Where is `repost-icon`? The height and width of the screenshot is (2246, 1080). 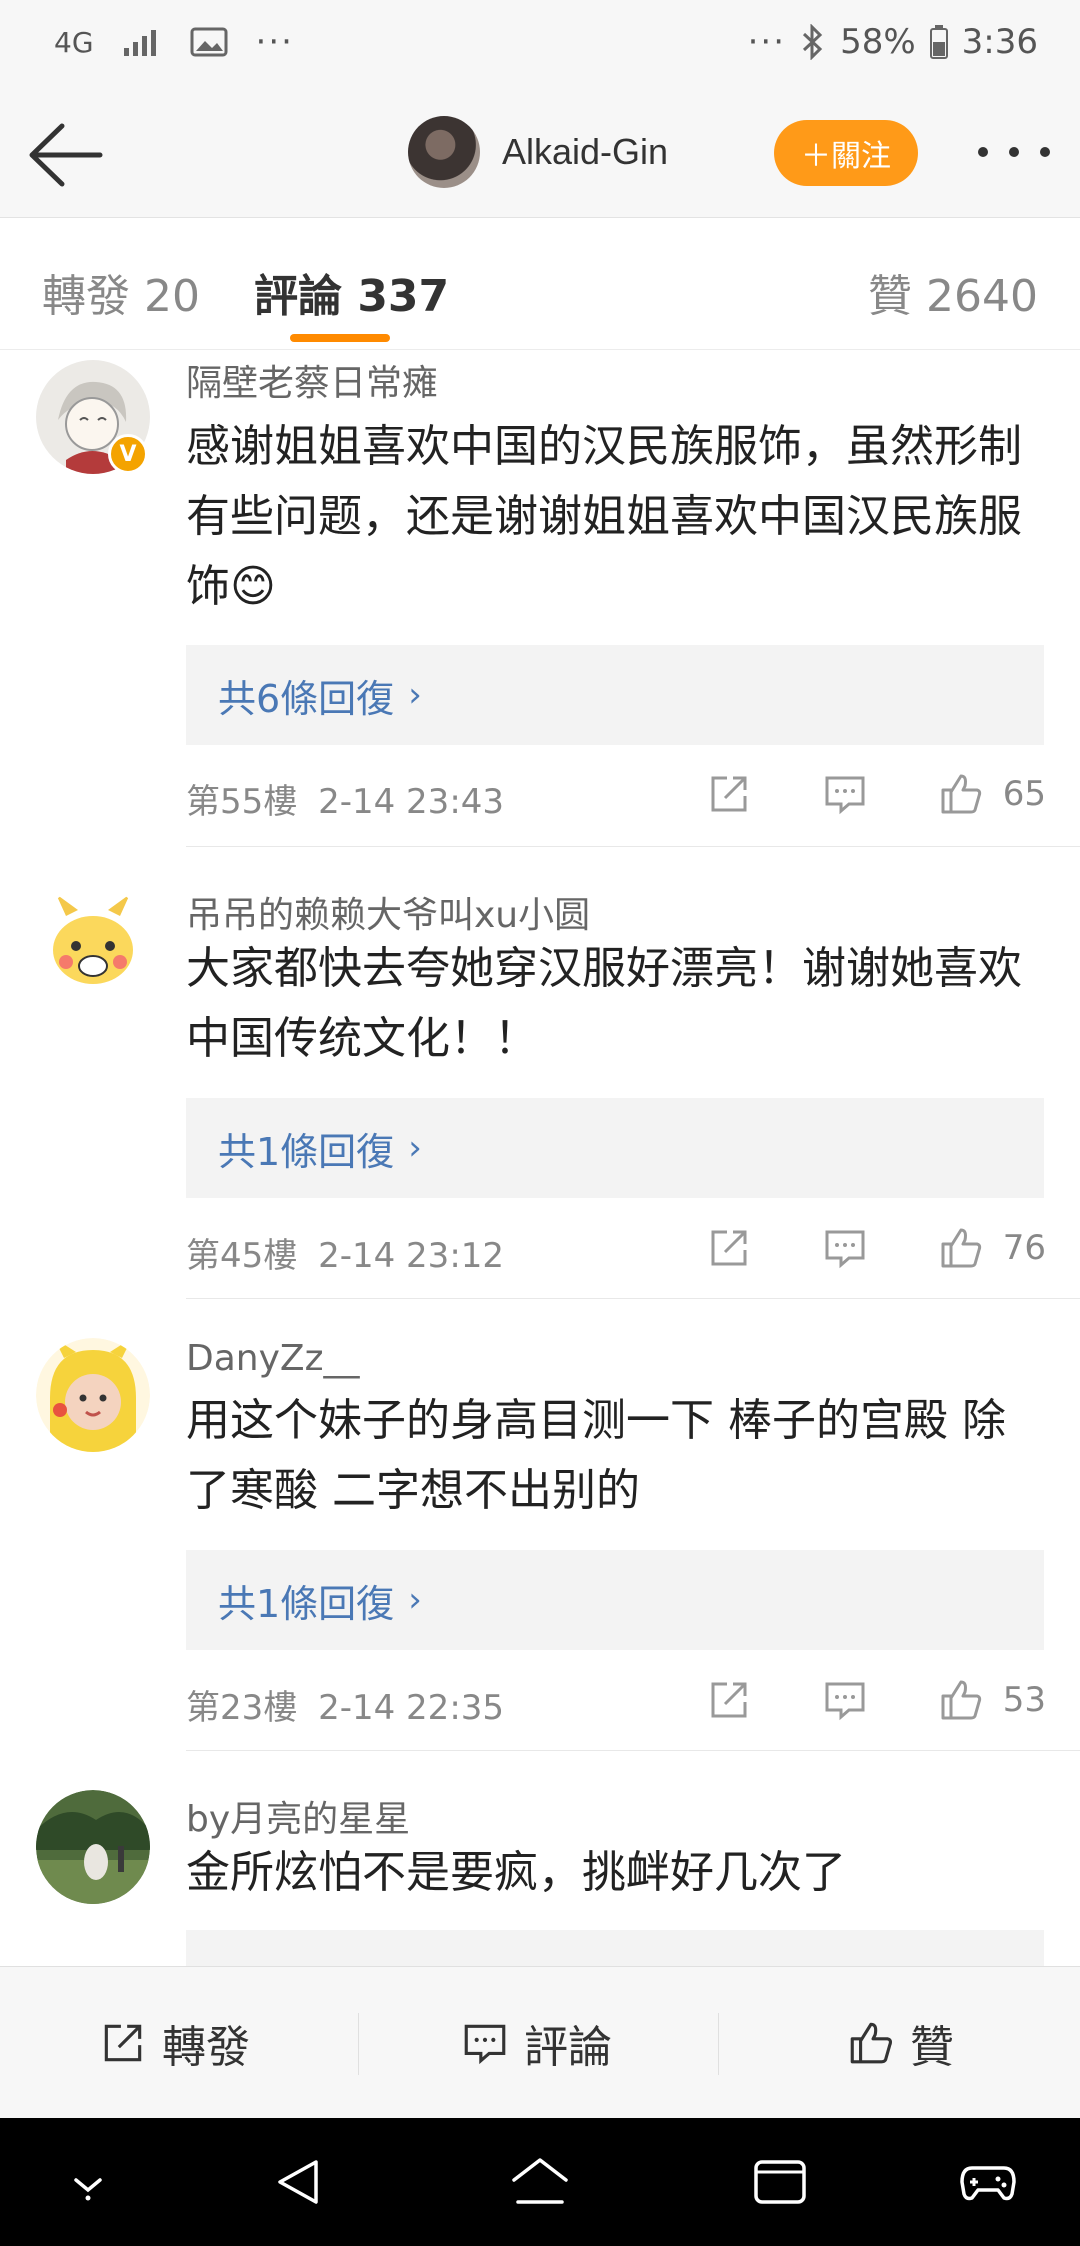 repost-icon is located at coordinates (123, 2043).